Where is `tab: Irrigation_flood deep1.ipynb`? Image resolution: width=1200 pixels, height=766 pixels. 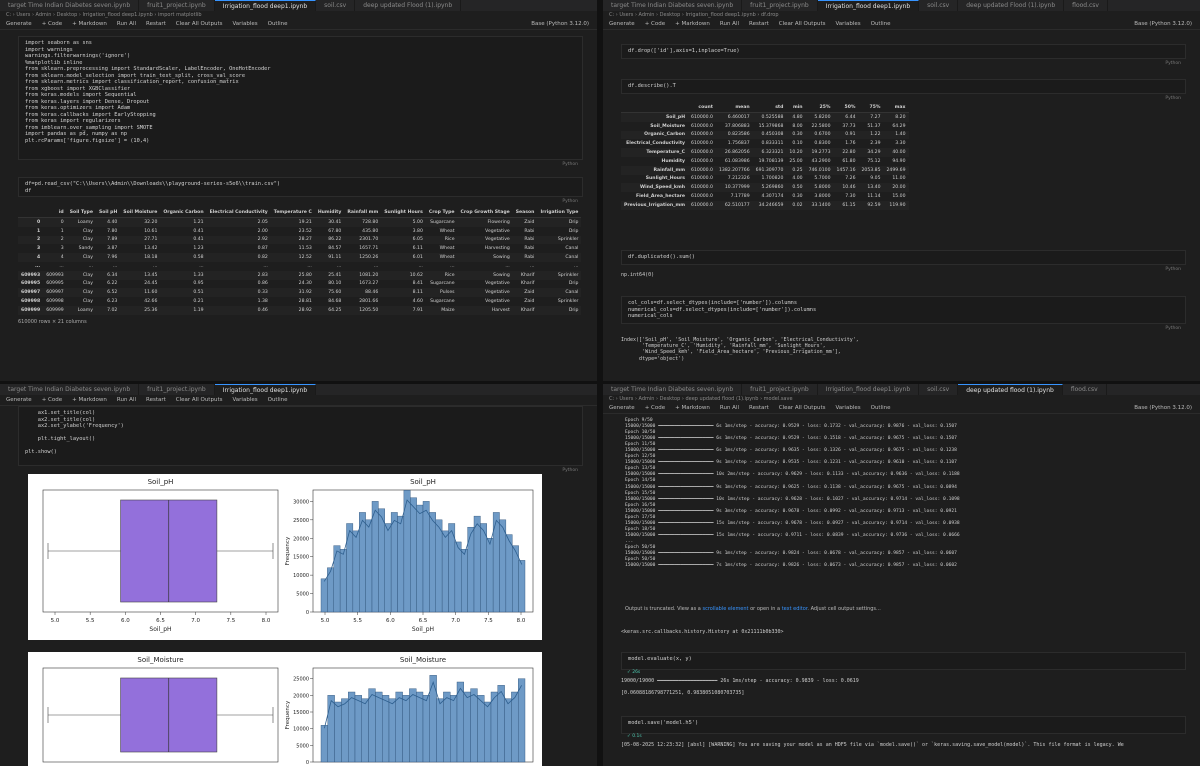
tab: Irrigation_flood deep1.ipynb is located at coordinates (869, 389).